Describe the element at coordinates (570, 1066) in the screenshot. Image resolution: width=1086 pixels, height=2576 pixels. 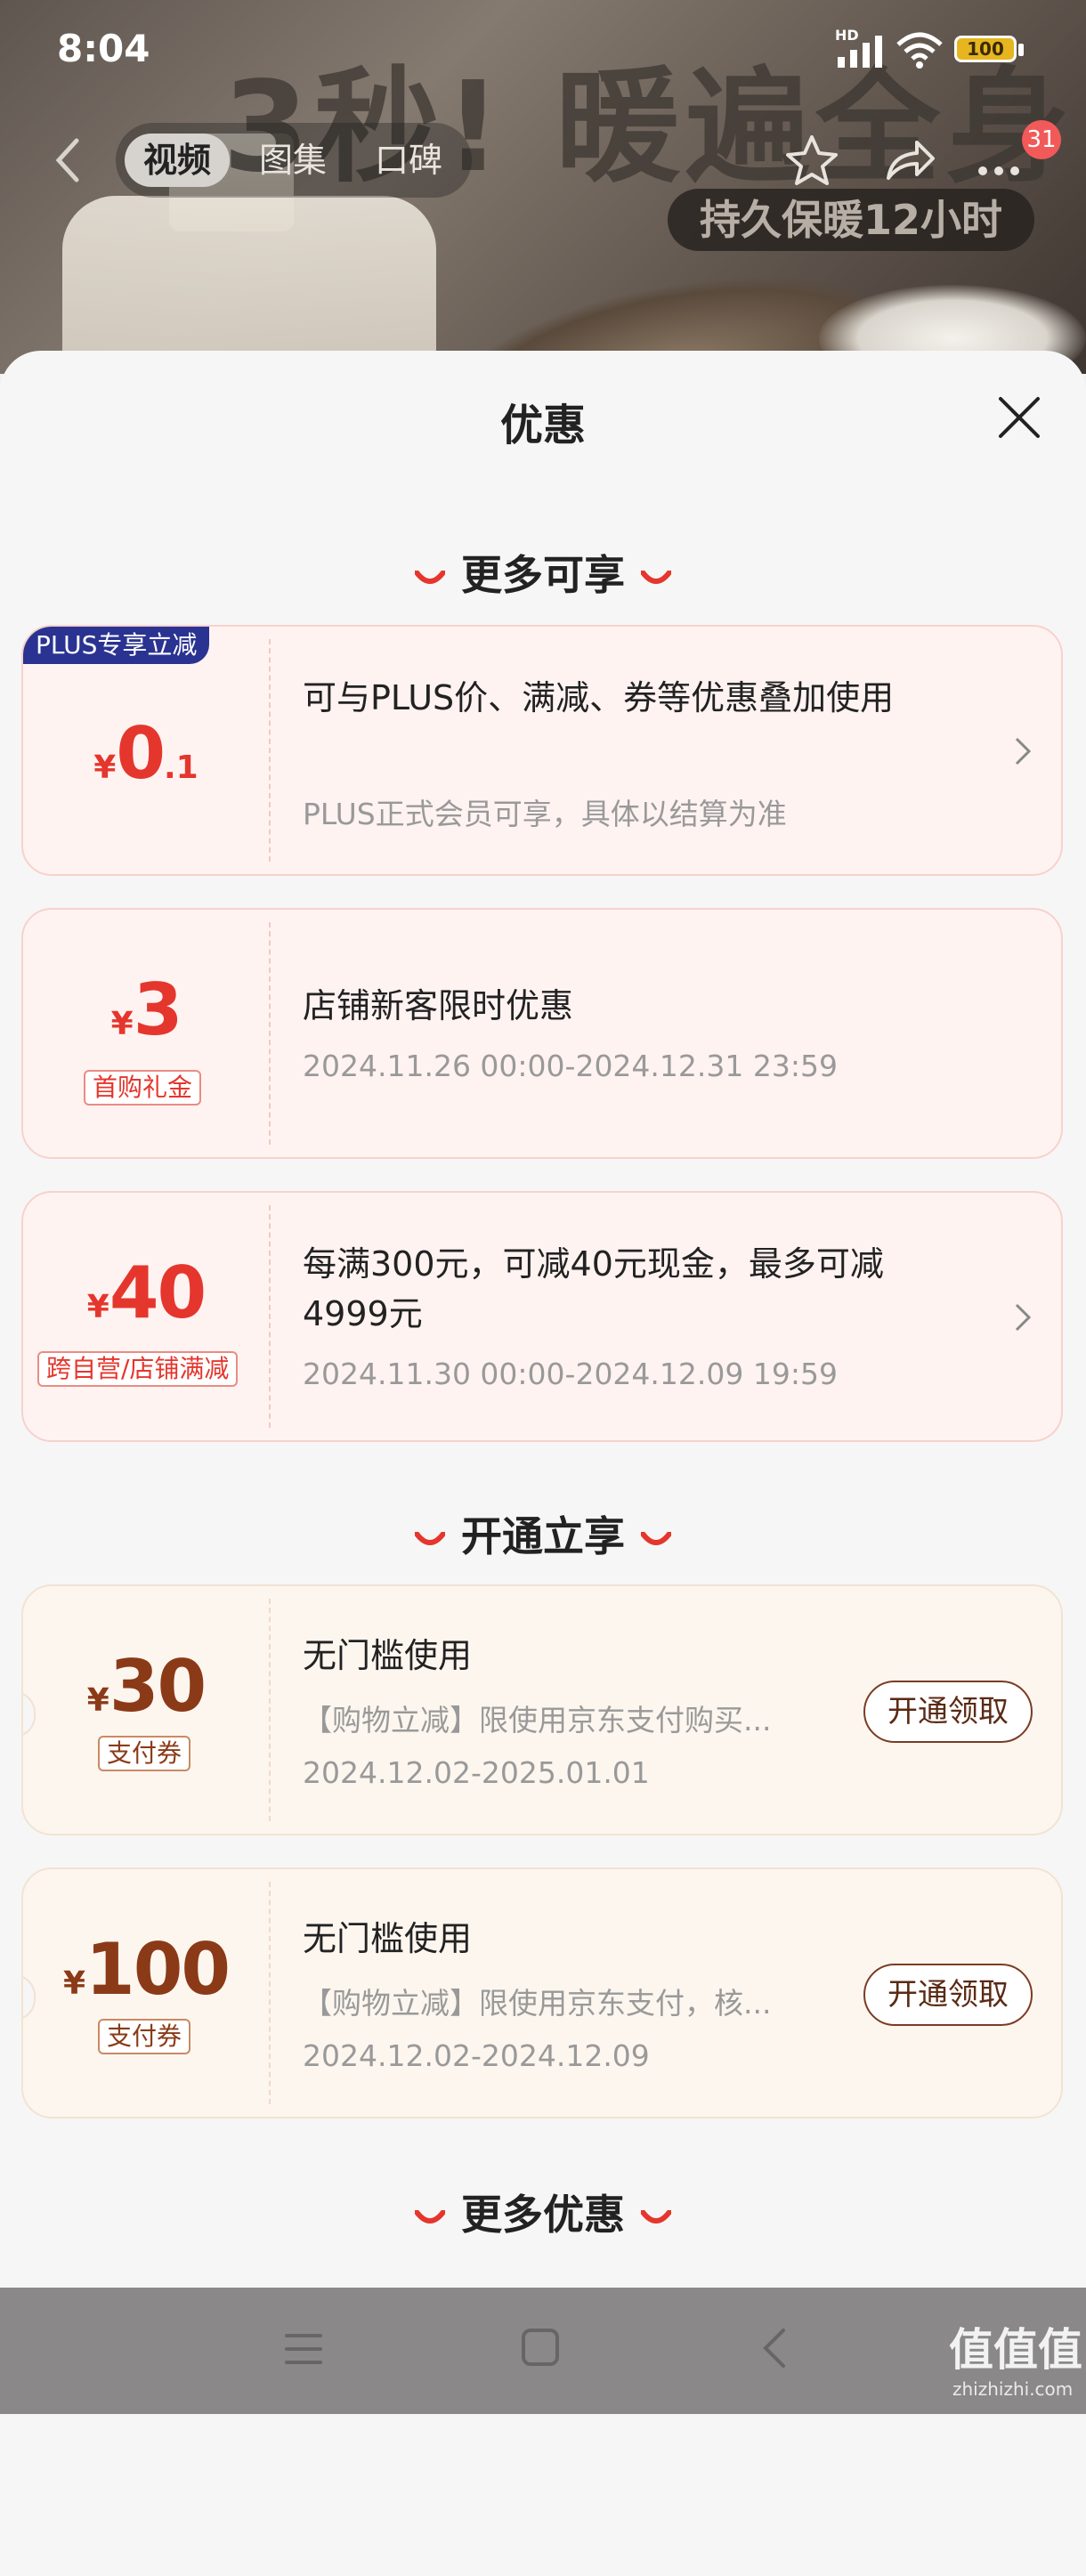
I see `coupon-date: 2024.11.26 00:00-2024.12.31 23:59` at that location.